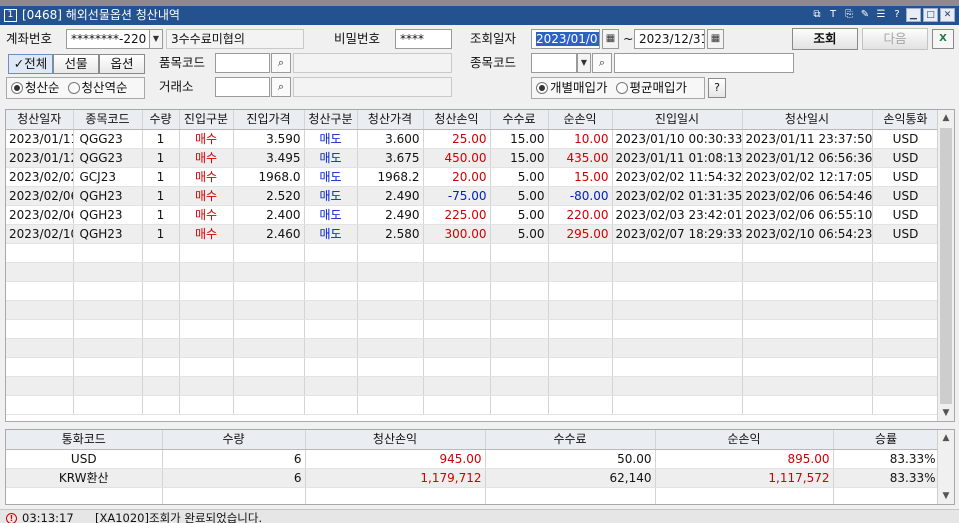 The width and height of the screenshot is (959, 523). I want to click on cell-0: 2023/02/10, so click(40, 234).